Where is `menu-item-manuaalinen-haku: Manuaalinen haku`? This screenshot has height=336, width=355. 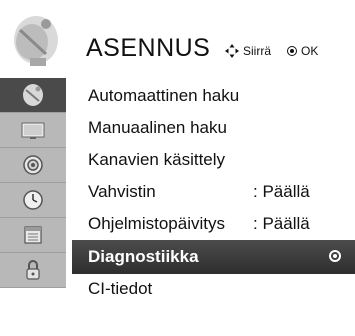 menu-item-manuaalinen-haku: Manuaalinen haku is located at coordinates (213, 128).